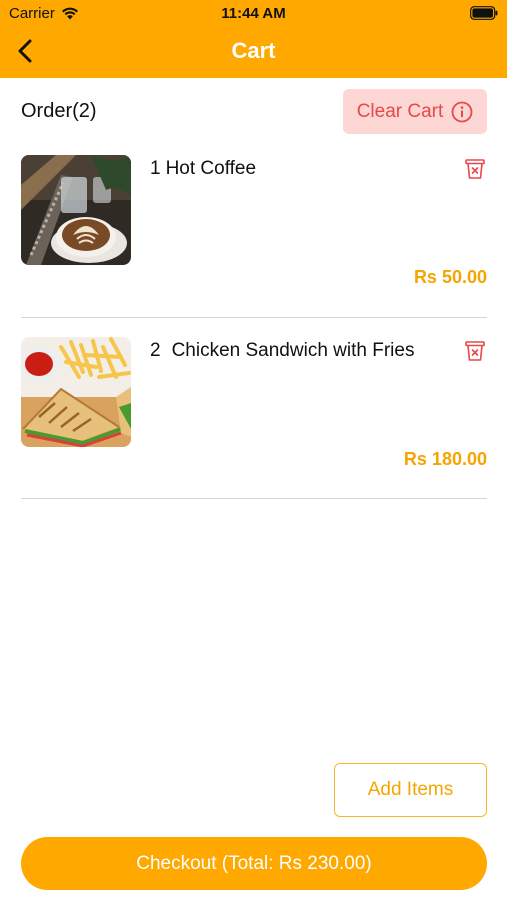 The width and height of the screenshot is (507, 900). I want to click on page-title: Cart, so click(253, 50).